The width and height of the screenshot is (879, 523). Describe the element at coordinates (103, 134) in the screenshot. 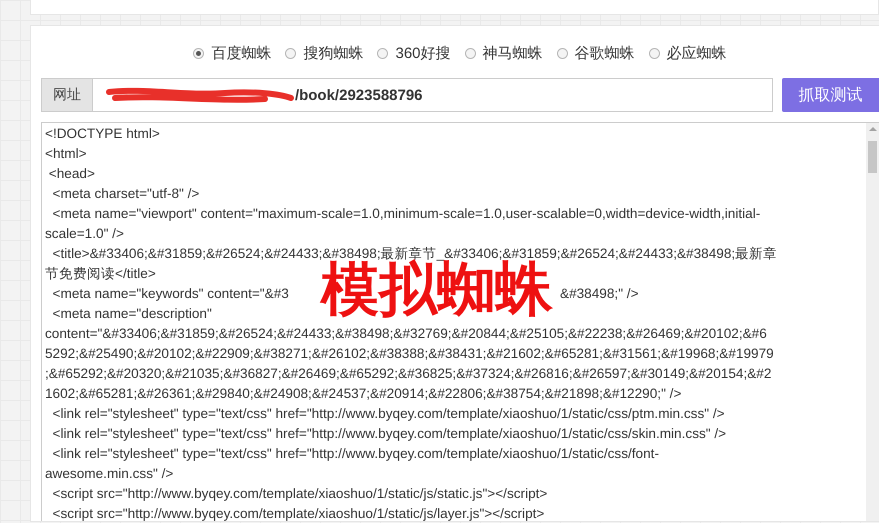

I see `code-line: <!DOCTYPE html>` at that location.